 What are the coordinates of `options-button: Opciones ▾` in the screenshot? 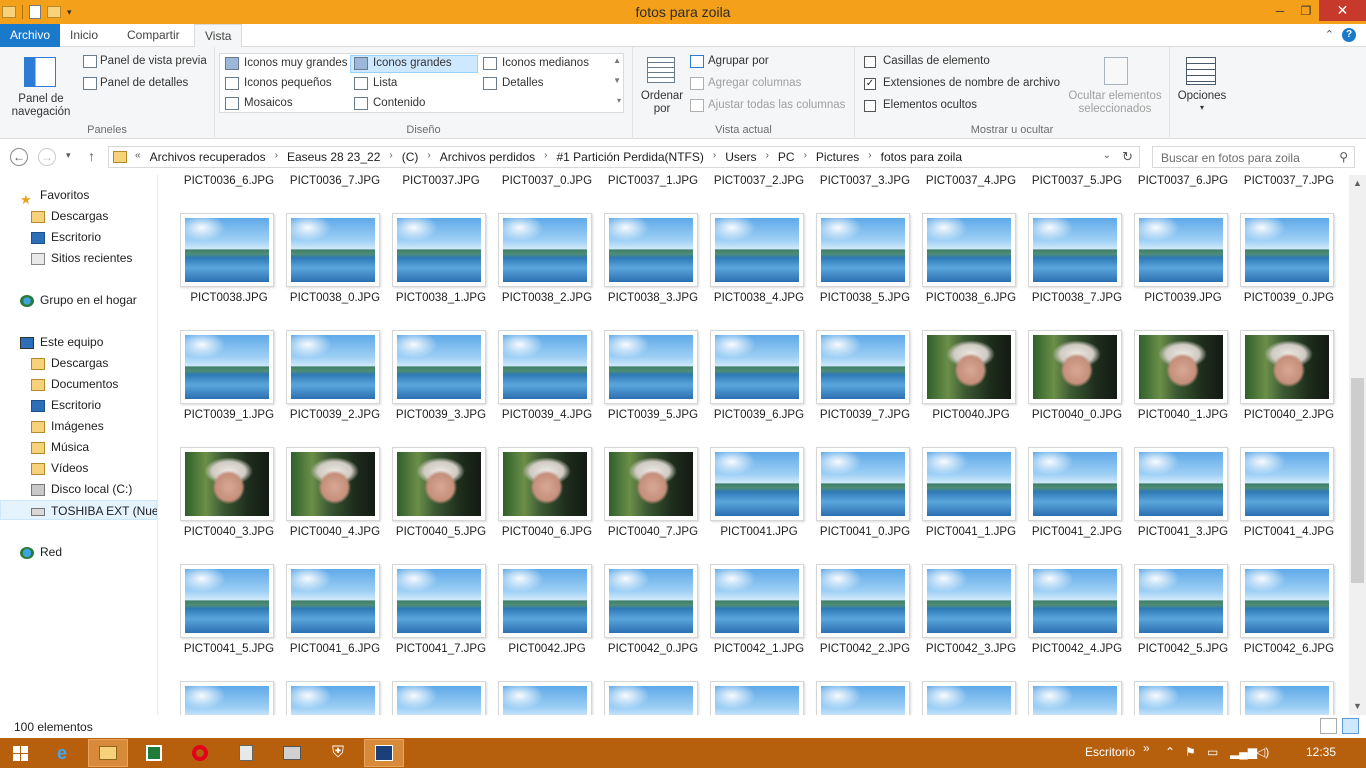 It's located at (1202, 88).